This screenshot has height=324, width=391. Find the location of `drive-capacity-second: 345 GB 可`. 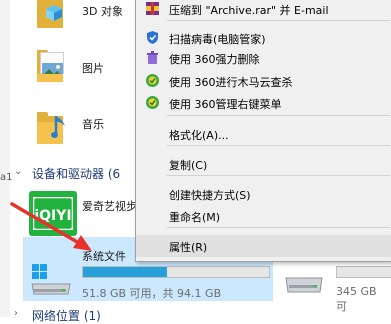

drive-capacity-second: 345 GB 可 is located at coordinates (356, 299).